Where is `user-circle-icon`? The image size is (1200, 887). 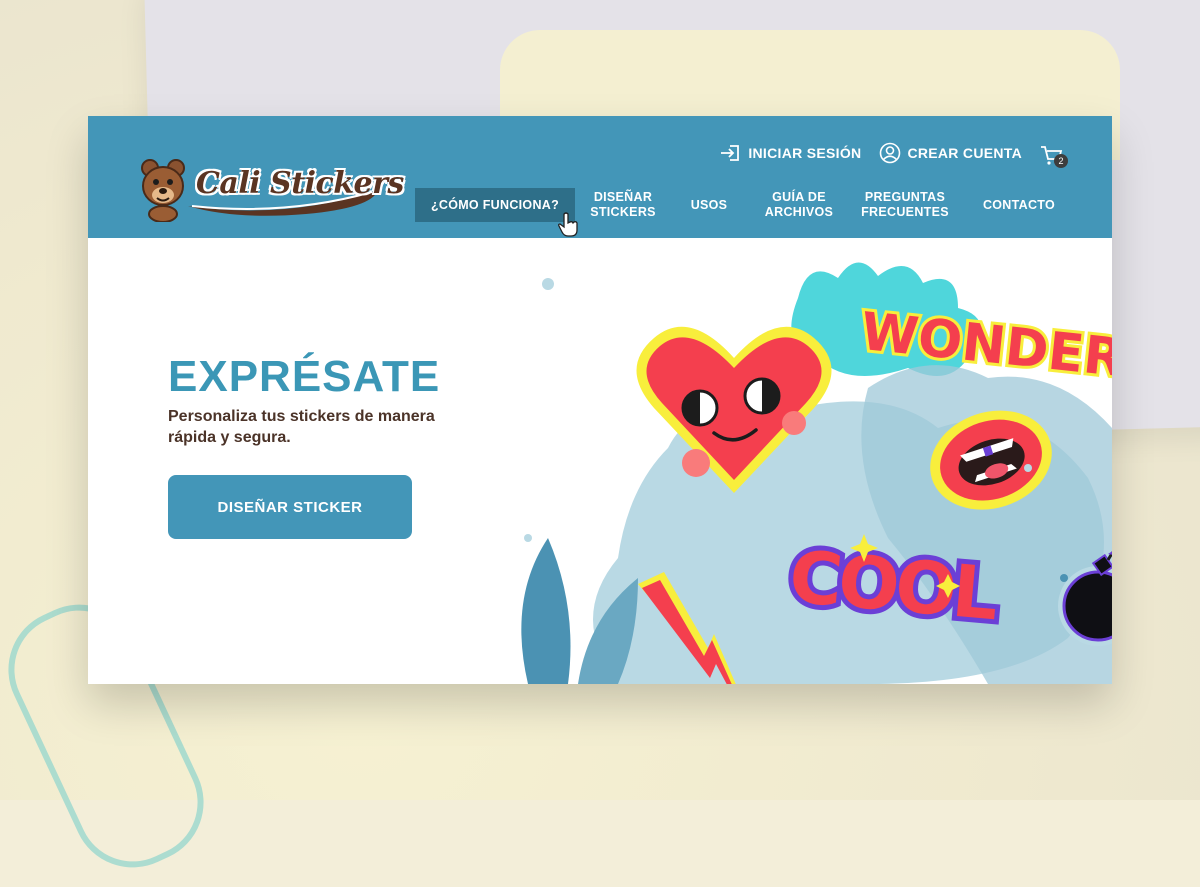 user-circle-icon is located at coordinates (890, 153).